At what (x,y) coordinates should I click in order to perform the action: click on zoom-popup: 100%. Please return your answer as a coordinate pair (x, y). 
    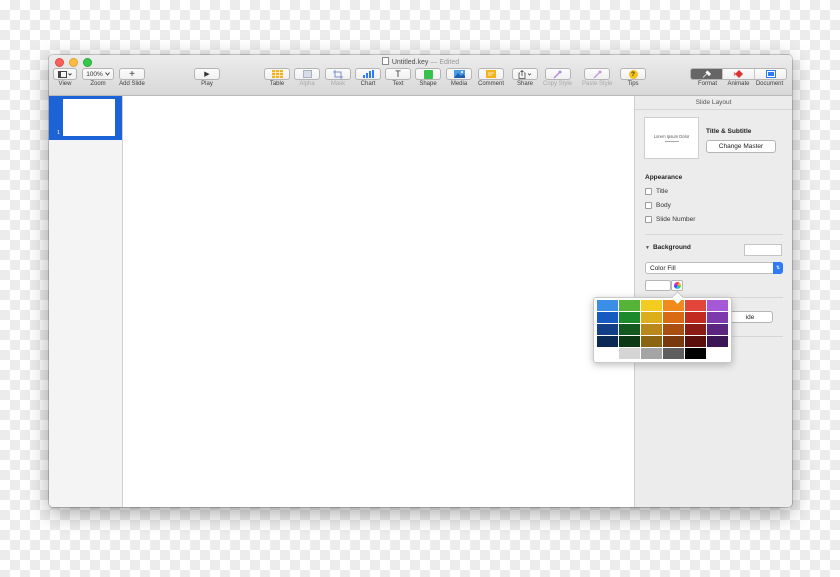
    Looking at the image, I should click on (98, 74).